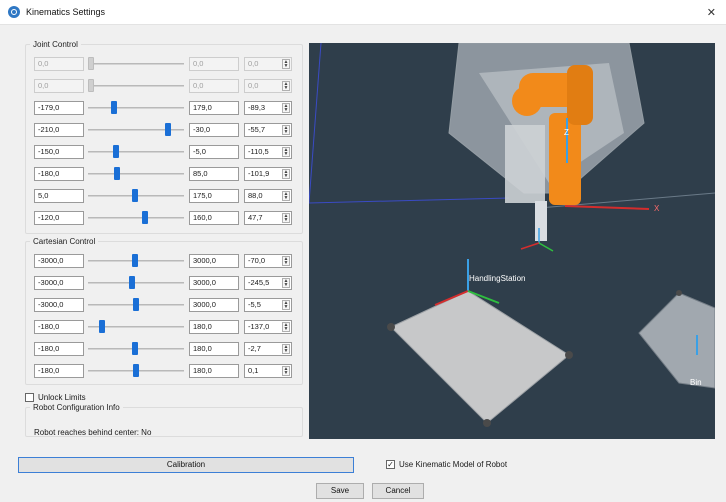  What do you see at coordinates (268, 305) in the screenshot?
I see `cartesian-value-spinbox: -5,5 ▲ ▼` at bounding box center [268, 305].